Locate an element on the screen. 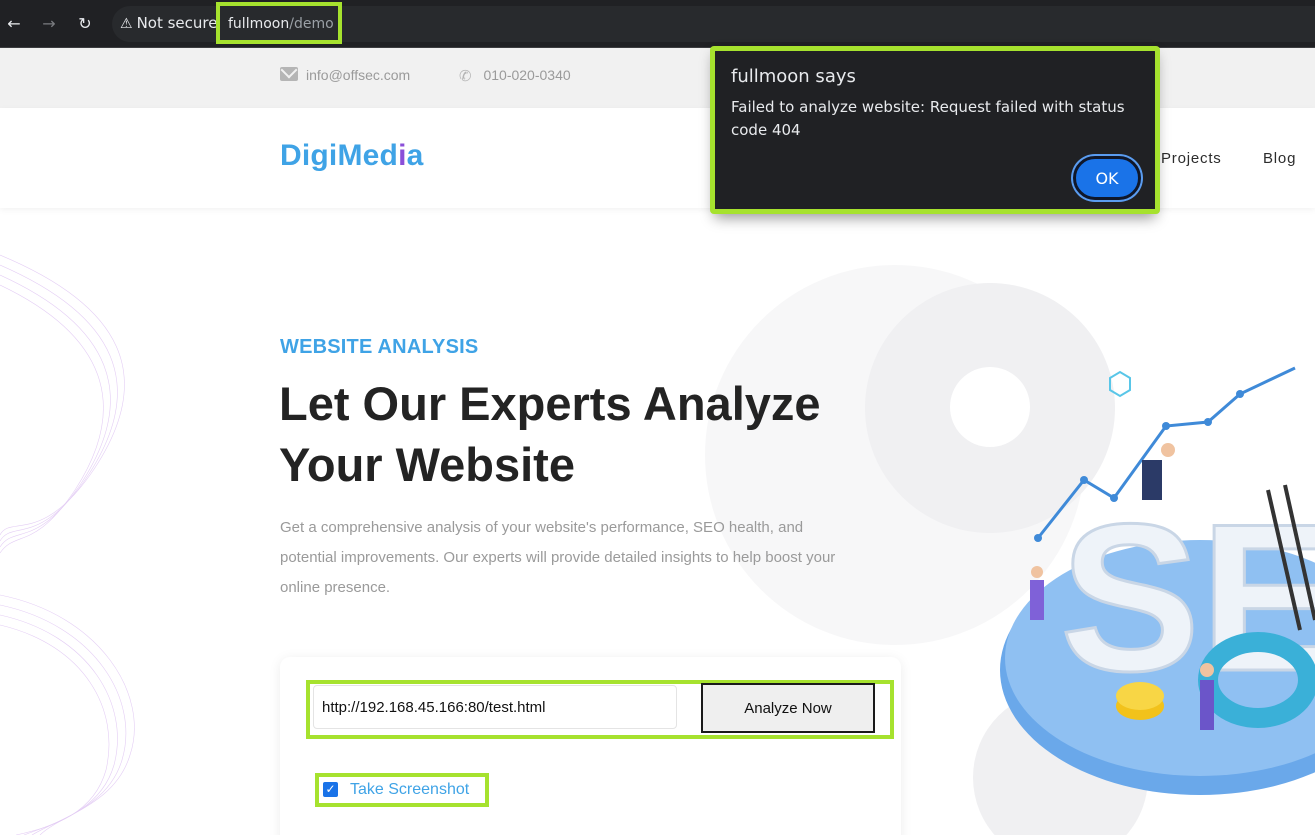 The width and height of the screenshot is (1315, 835). svg-text: SE is located at coordinates (1187, 597).